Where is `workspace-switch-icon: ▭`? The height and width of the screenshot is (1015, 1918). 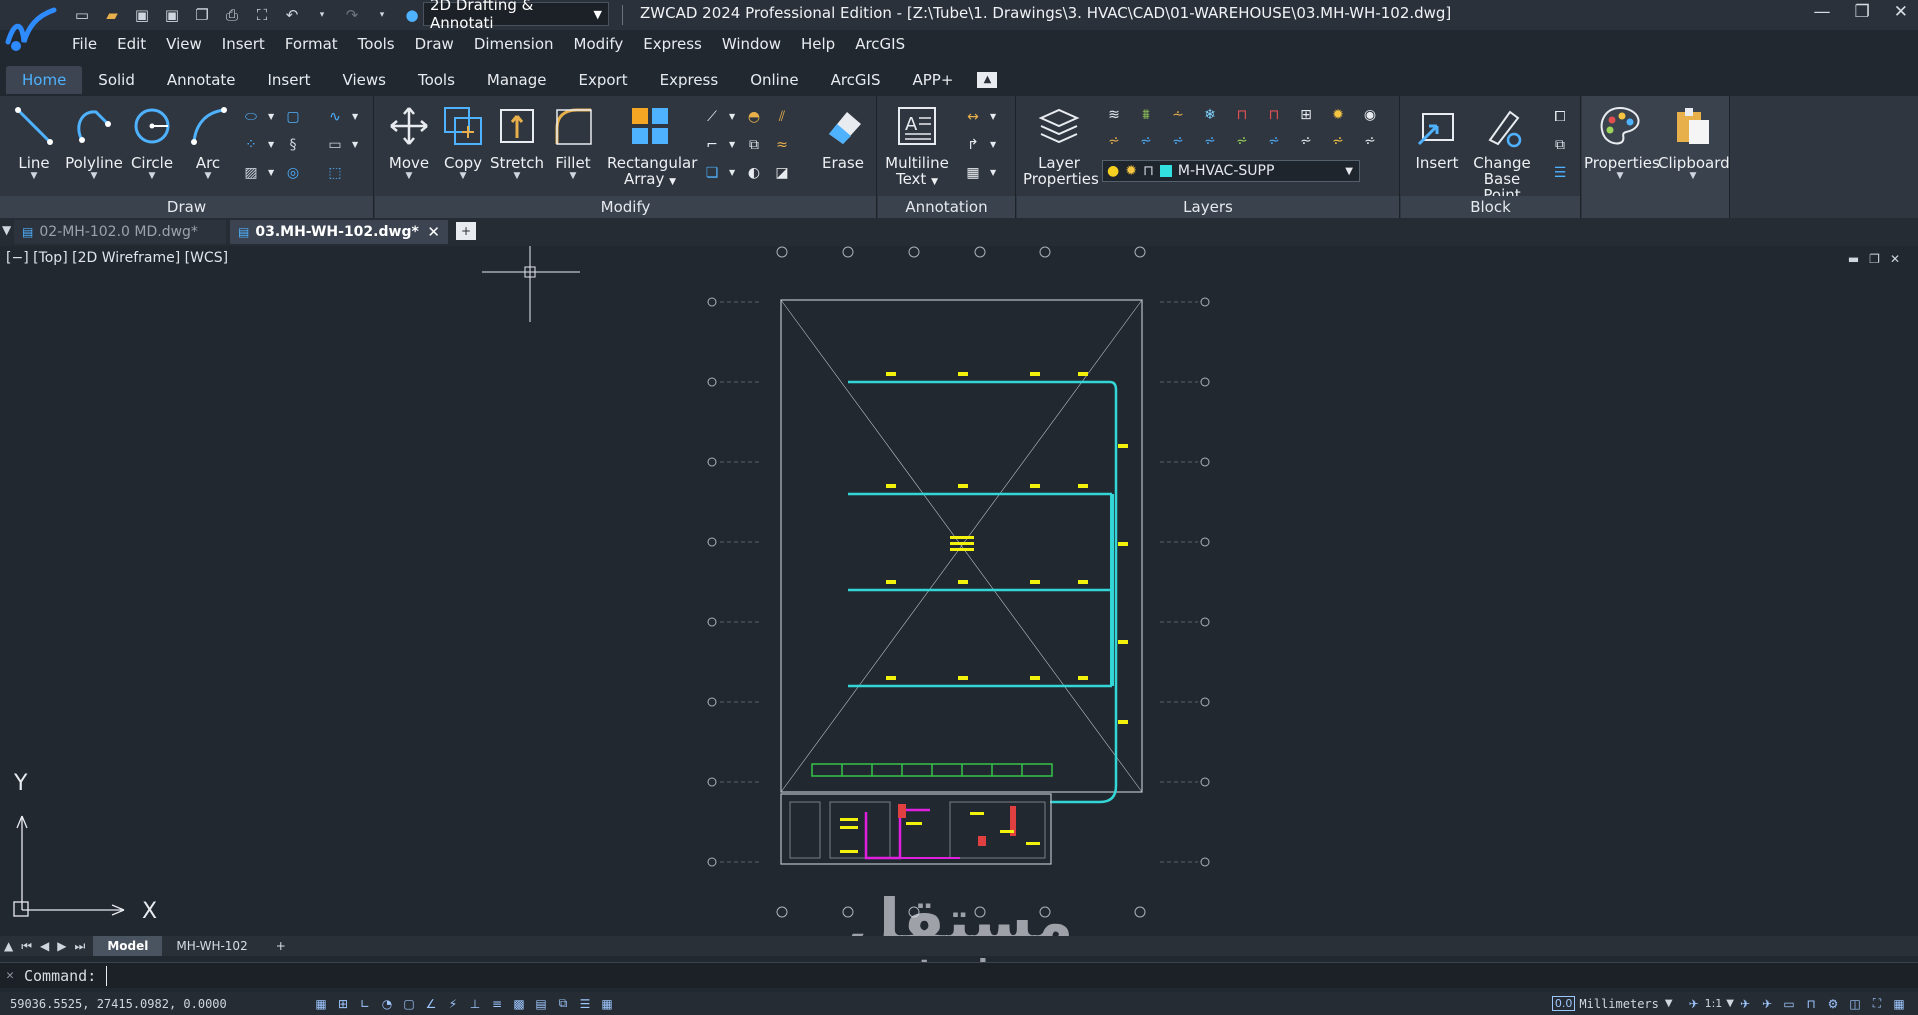 workspace-switch-icon: ▭ is located at coordinates (1789, 1004).